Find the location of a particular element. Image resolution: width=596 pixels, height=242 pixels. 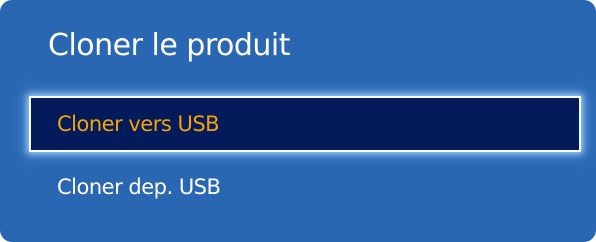

menu-item-label: Cloner vers USB is located at coordinates (138, 124).